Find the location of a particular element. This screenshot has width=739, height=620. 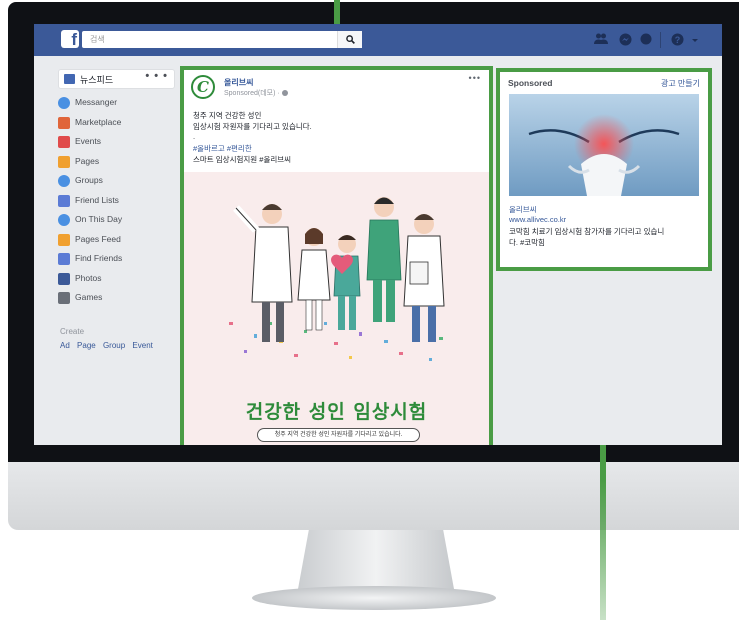

post-hashtags: #올바르고 #편리한 is located at coordinates (222, 148).